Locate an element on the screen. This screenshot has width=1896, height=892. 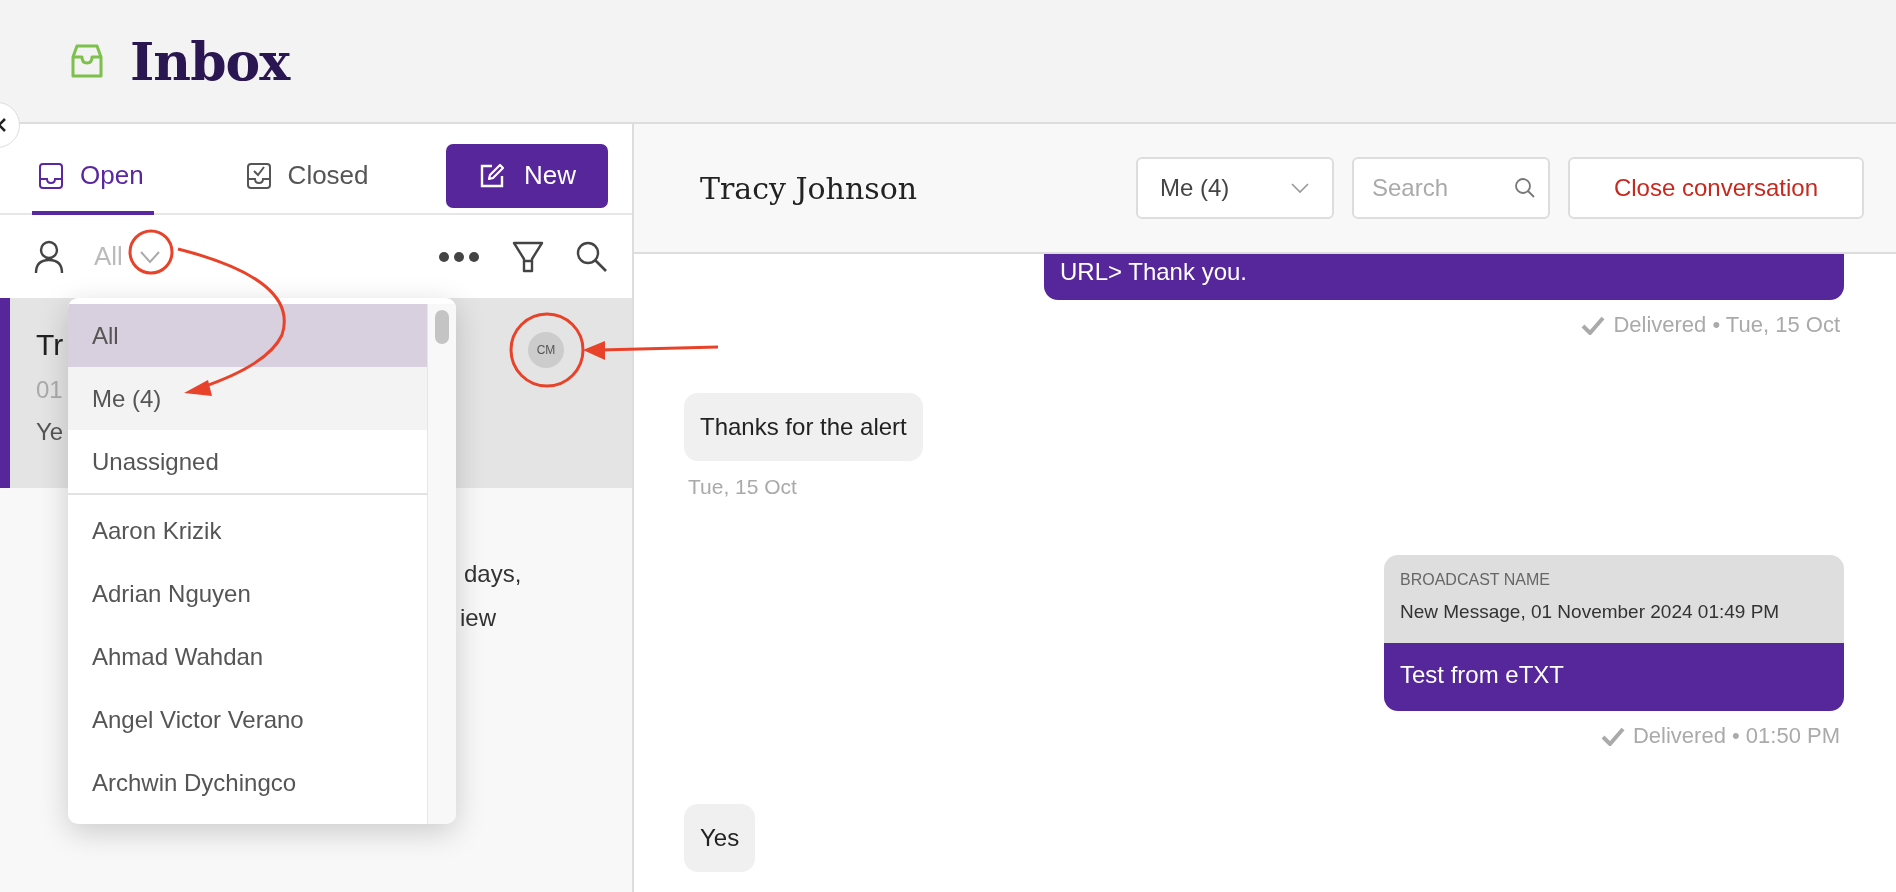
new-button: New is located at coordinates (527, 175).